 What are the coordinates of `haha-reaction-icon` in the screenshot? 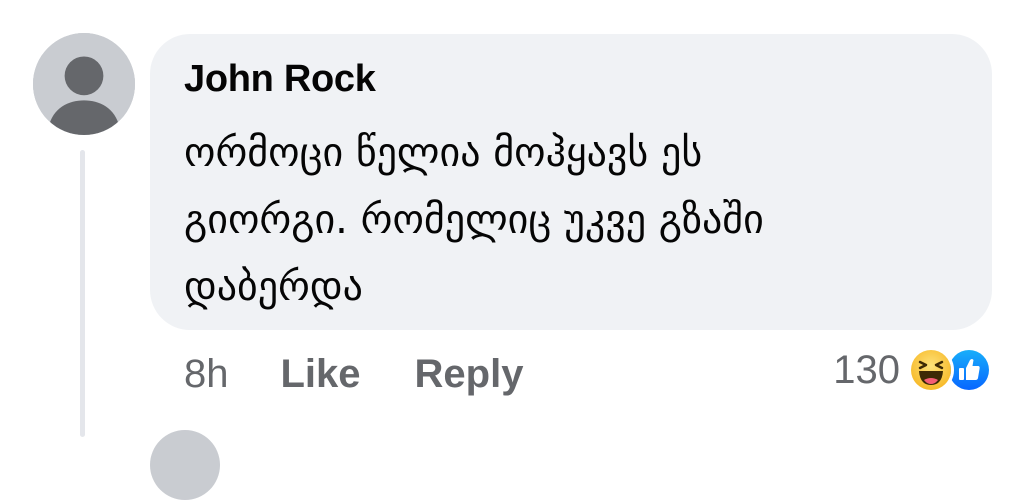 It's located at (931, 370).